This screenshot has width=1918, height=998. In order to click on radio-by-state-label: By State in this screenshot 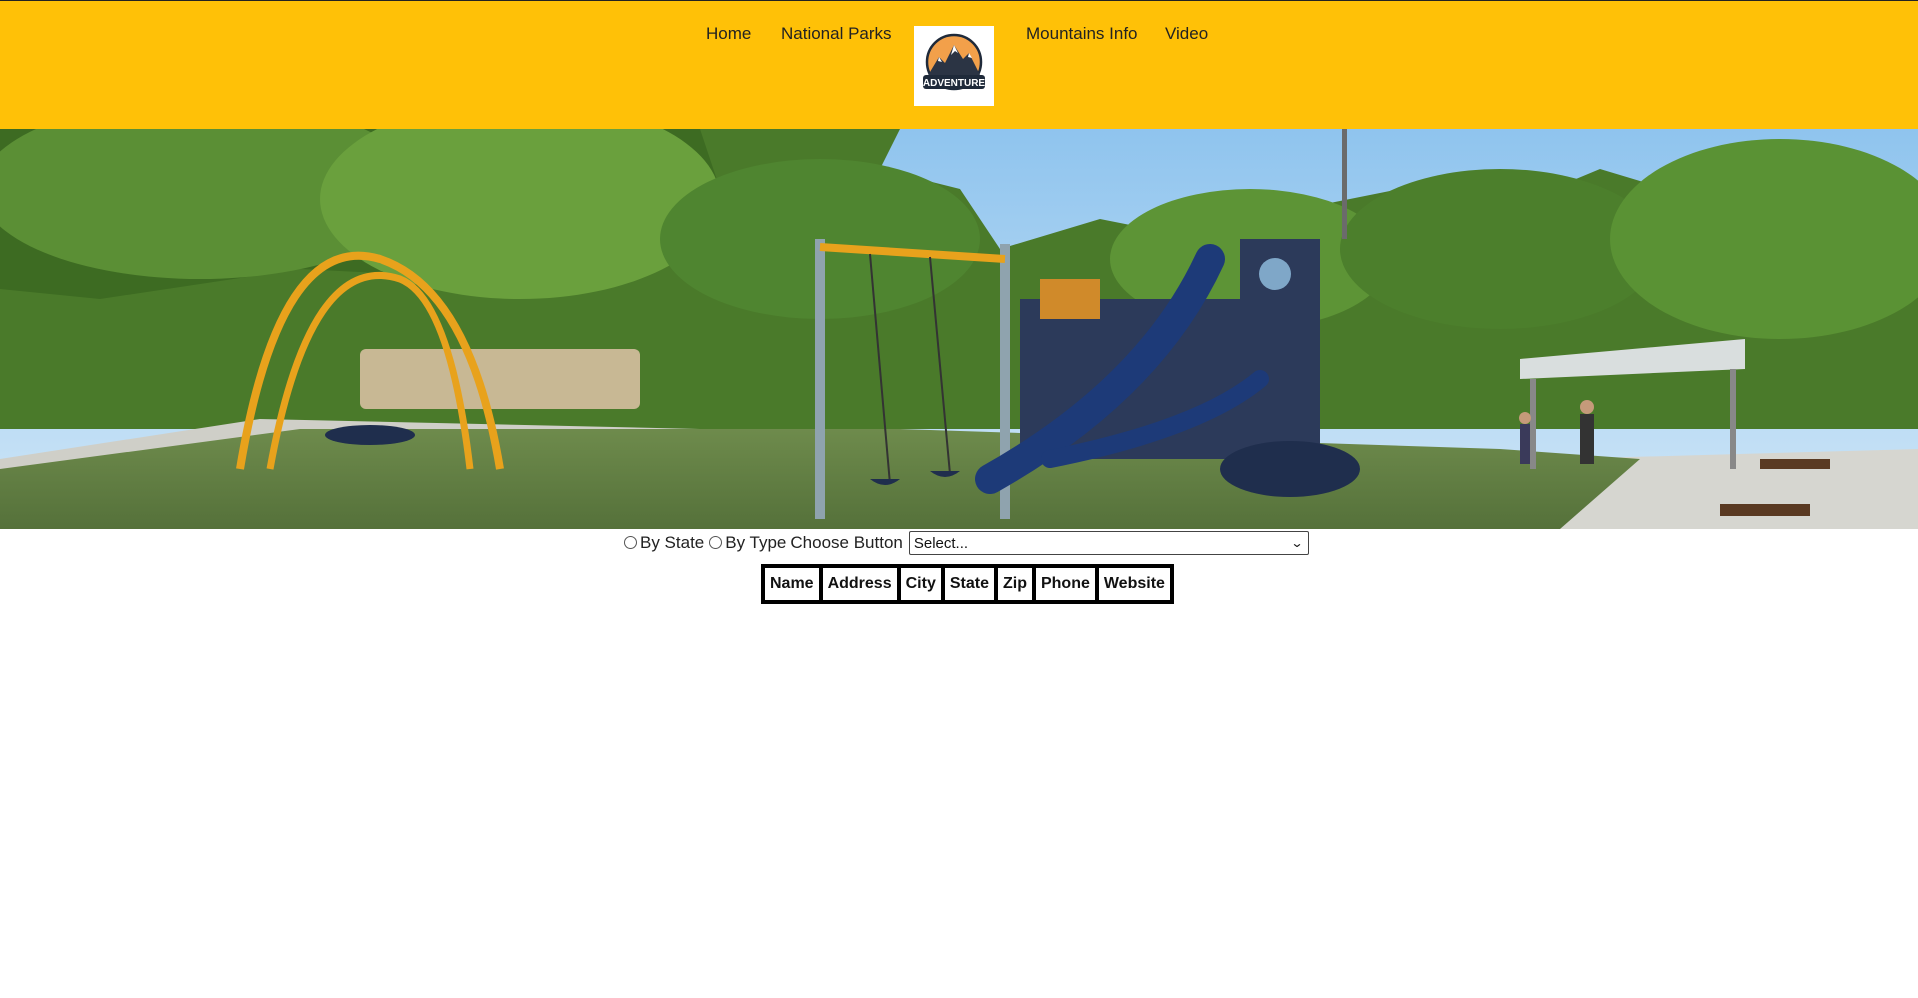, I will do `click(672, 542)`.